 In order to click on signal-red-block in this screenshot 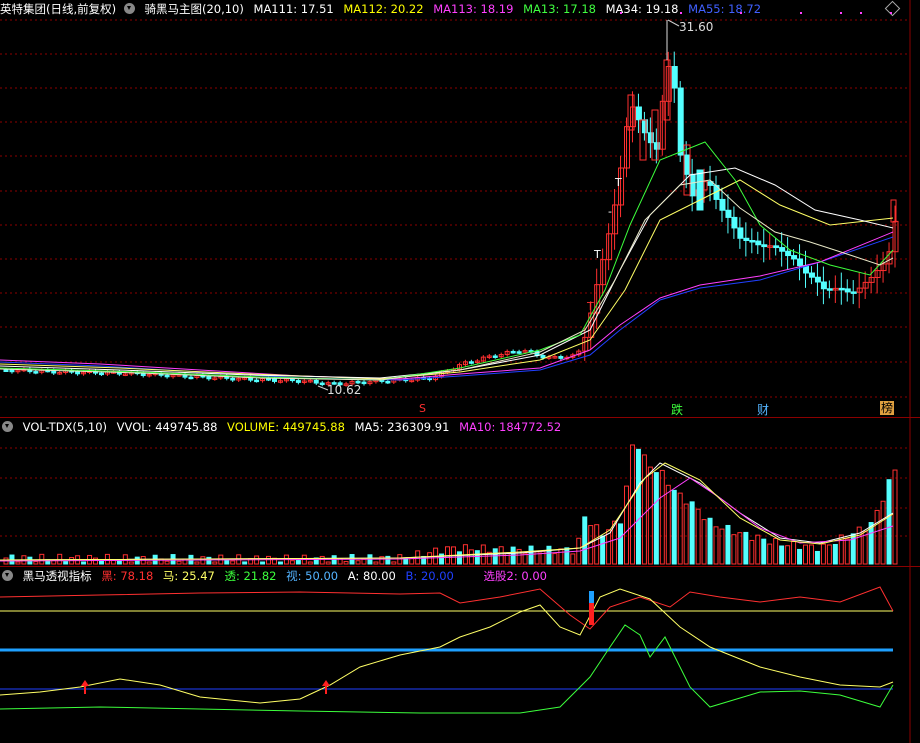, I will do `click(591, 614)`.